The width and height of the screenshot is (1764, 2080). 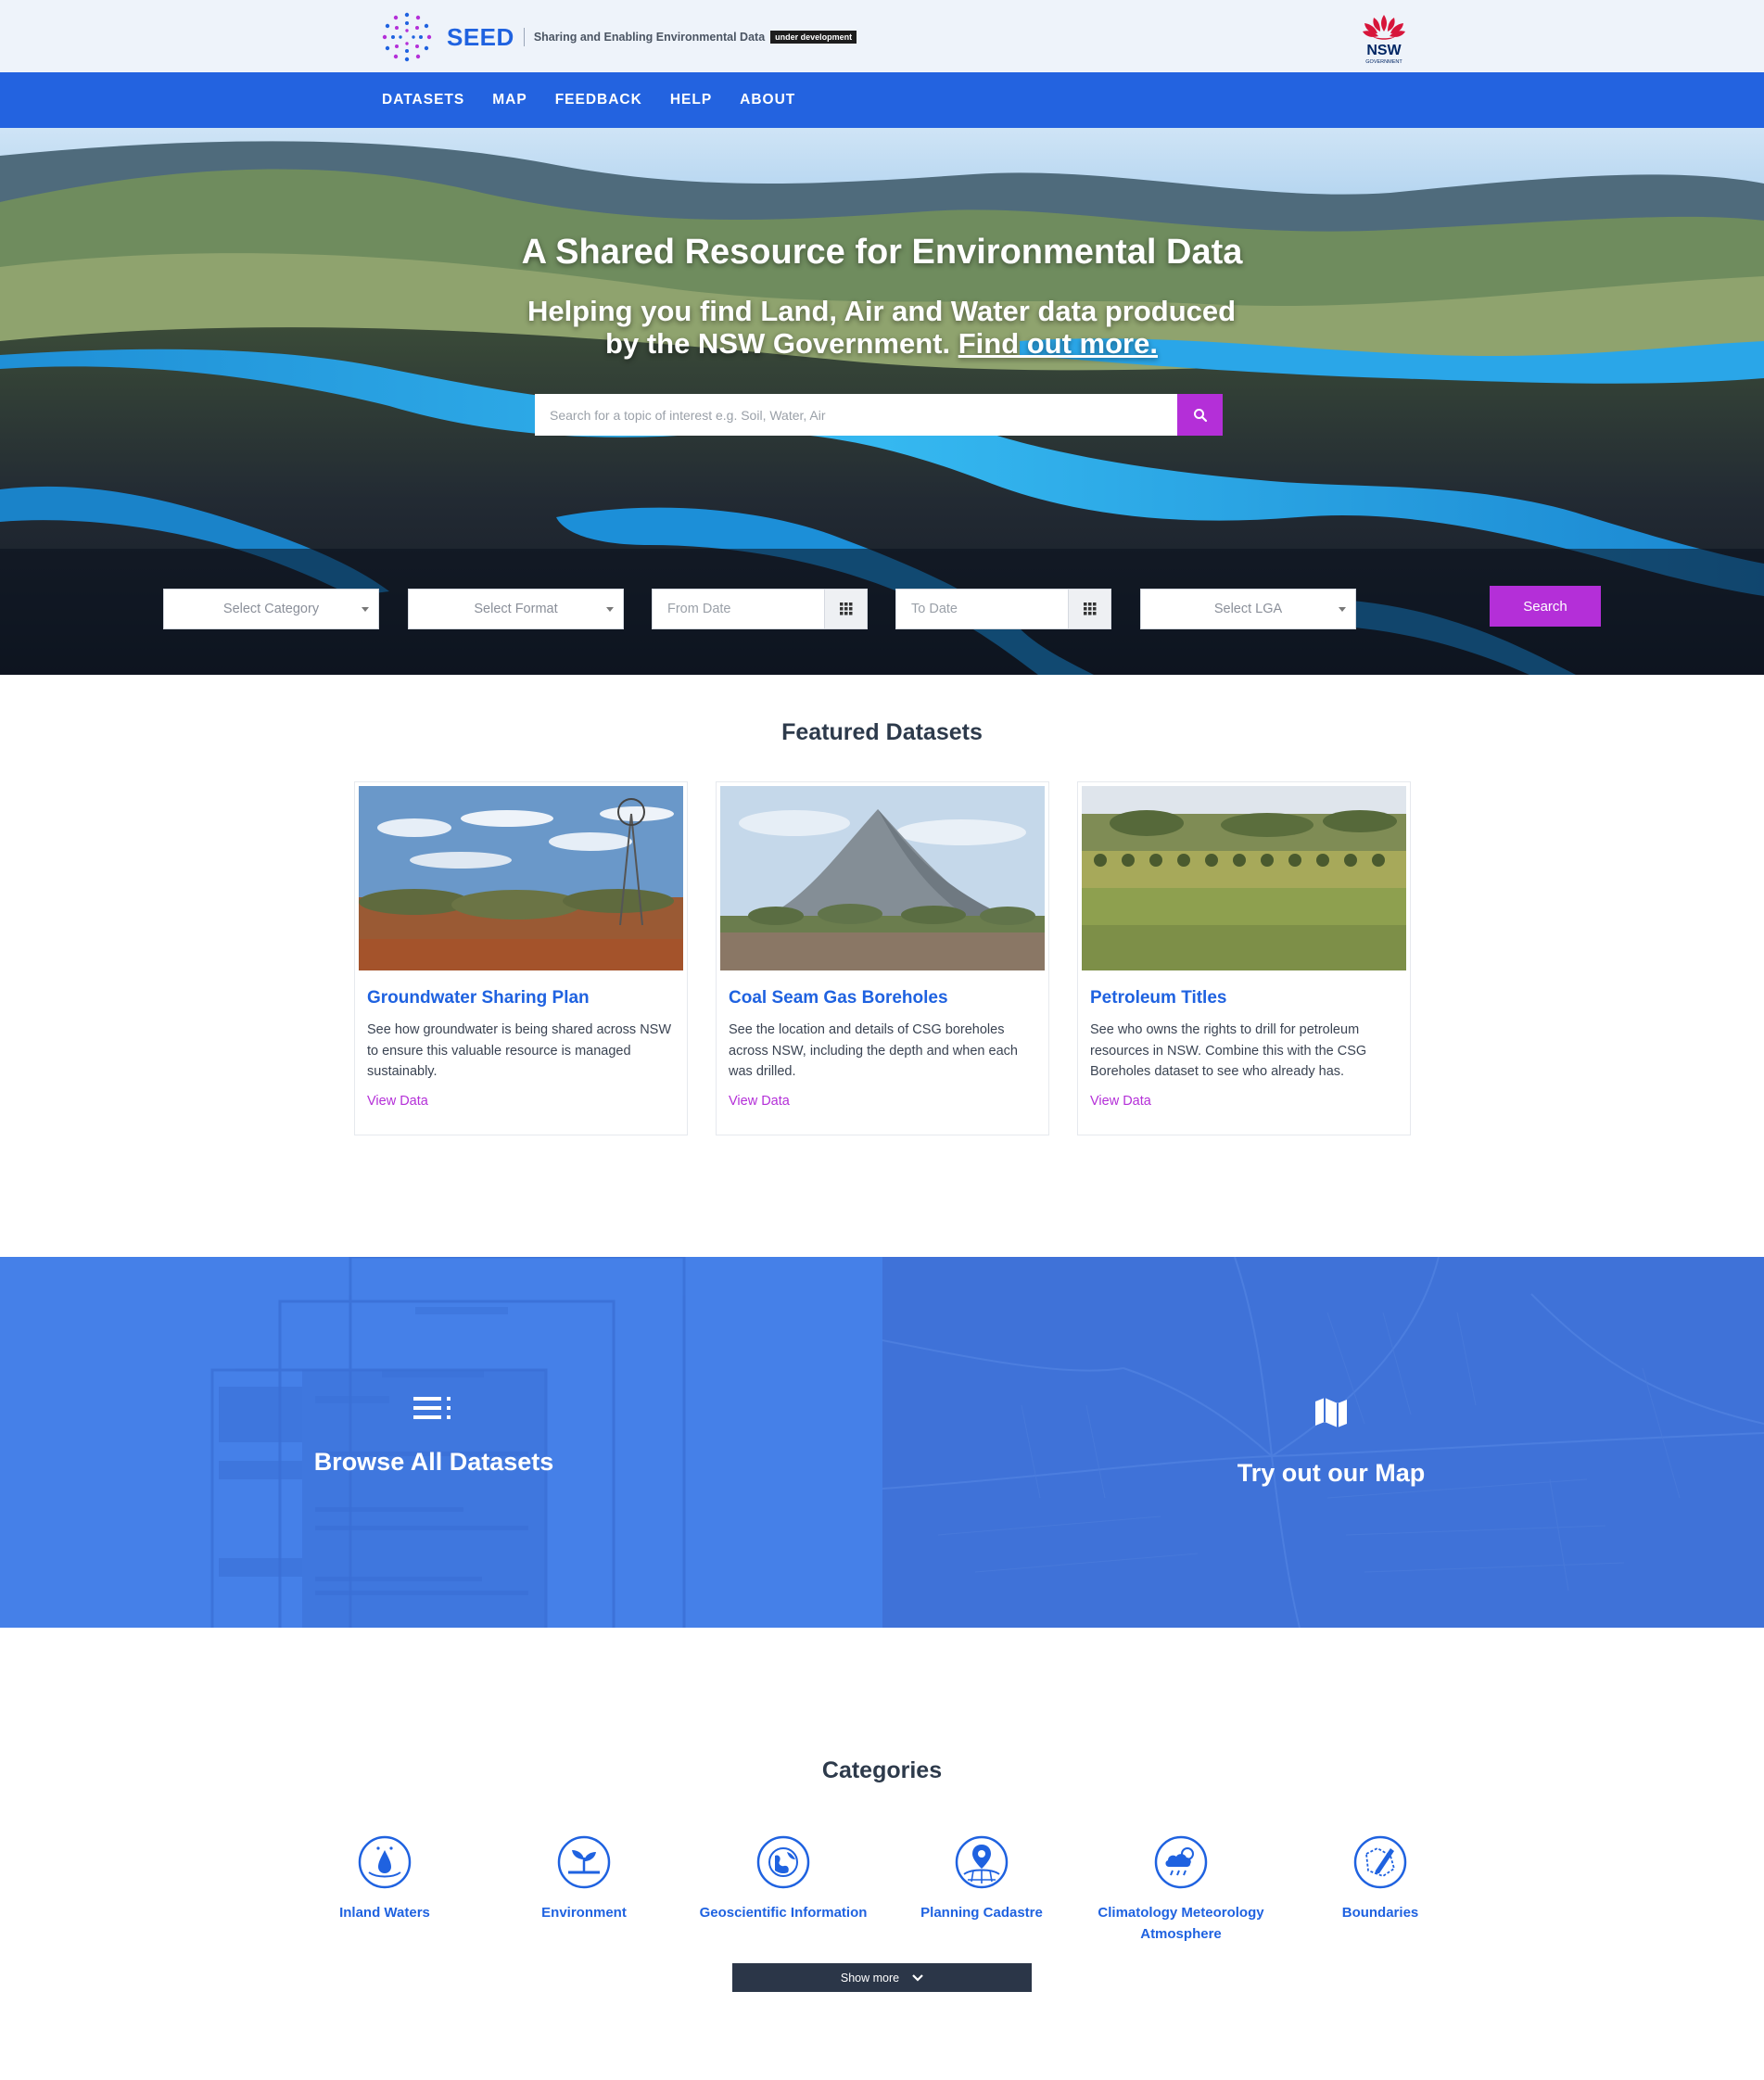 What do you see at coordinates (1181, 1923) in the screenshot?
I see `category-label: Climatology Meteorology Atmosphere` at bounding box center [1181, 1923].